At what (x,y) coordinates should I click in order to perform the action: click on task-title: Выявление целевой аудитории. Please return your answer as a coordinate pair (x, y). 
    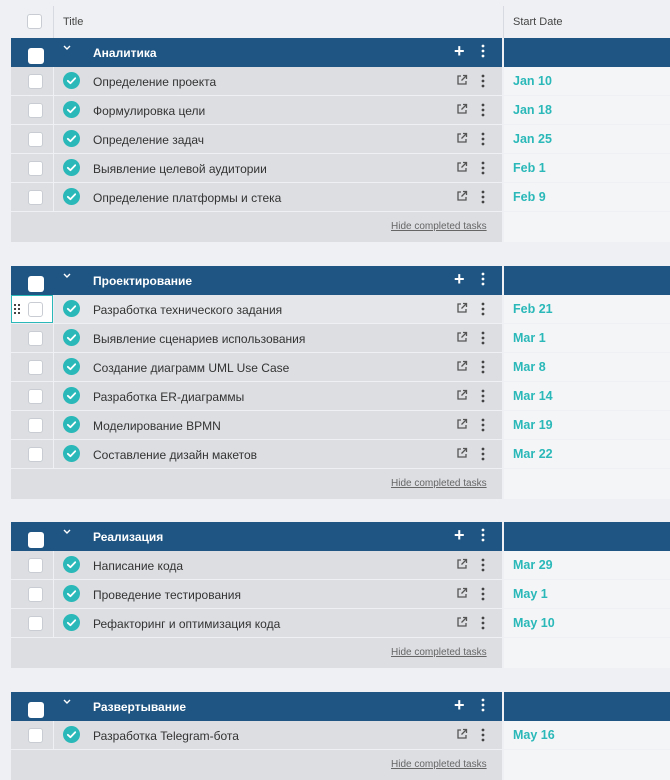
    Looking at the image, I should click on (180, 169).